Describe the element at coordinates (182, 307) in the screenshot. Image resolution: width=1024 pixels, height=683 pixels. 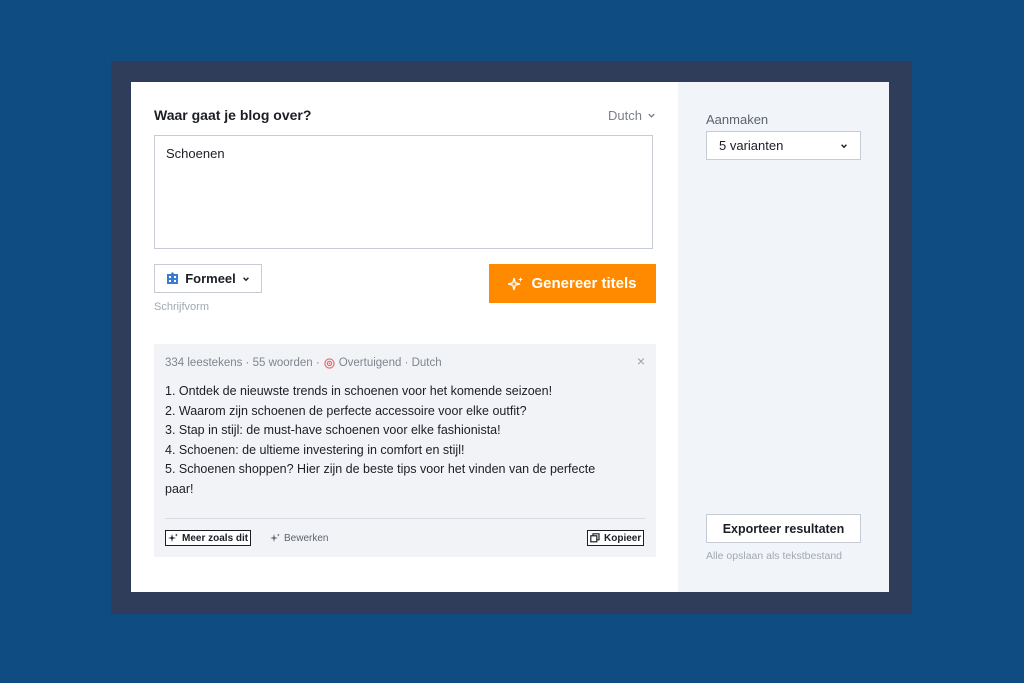
I see `tone-caption: Schrijfvorm` at that location.